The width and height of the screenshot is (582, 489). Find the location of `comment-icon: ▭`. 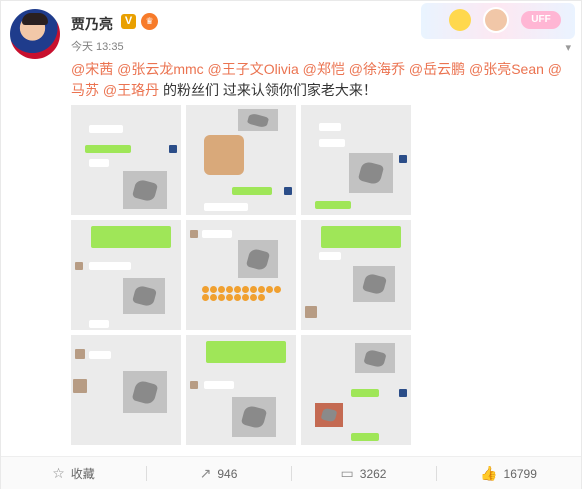

comment-icon: ▭ is located at coordinates (347, 473).